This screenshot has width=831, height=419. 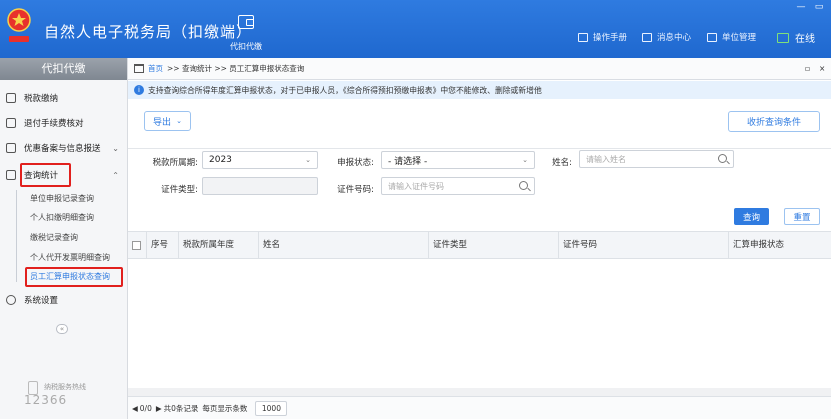 I want to click on status-select: - 请选择 - ⌄, so click(x=458, y=160).